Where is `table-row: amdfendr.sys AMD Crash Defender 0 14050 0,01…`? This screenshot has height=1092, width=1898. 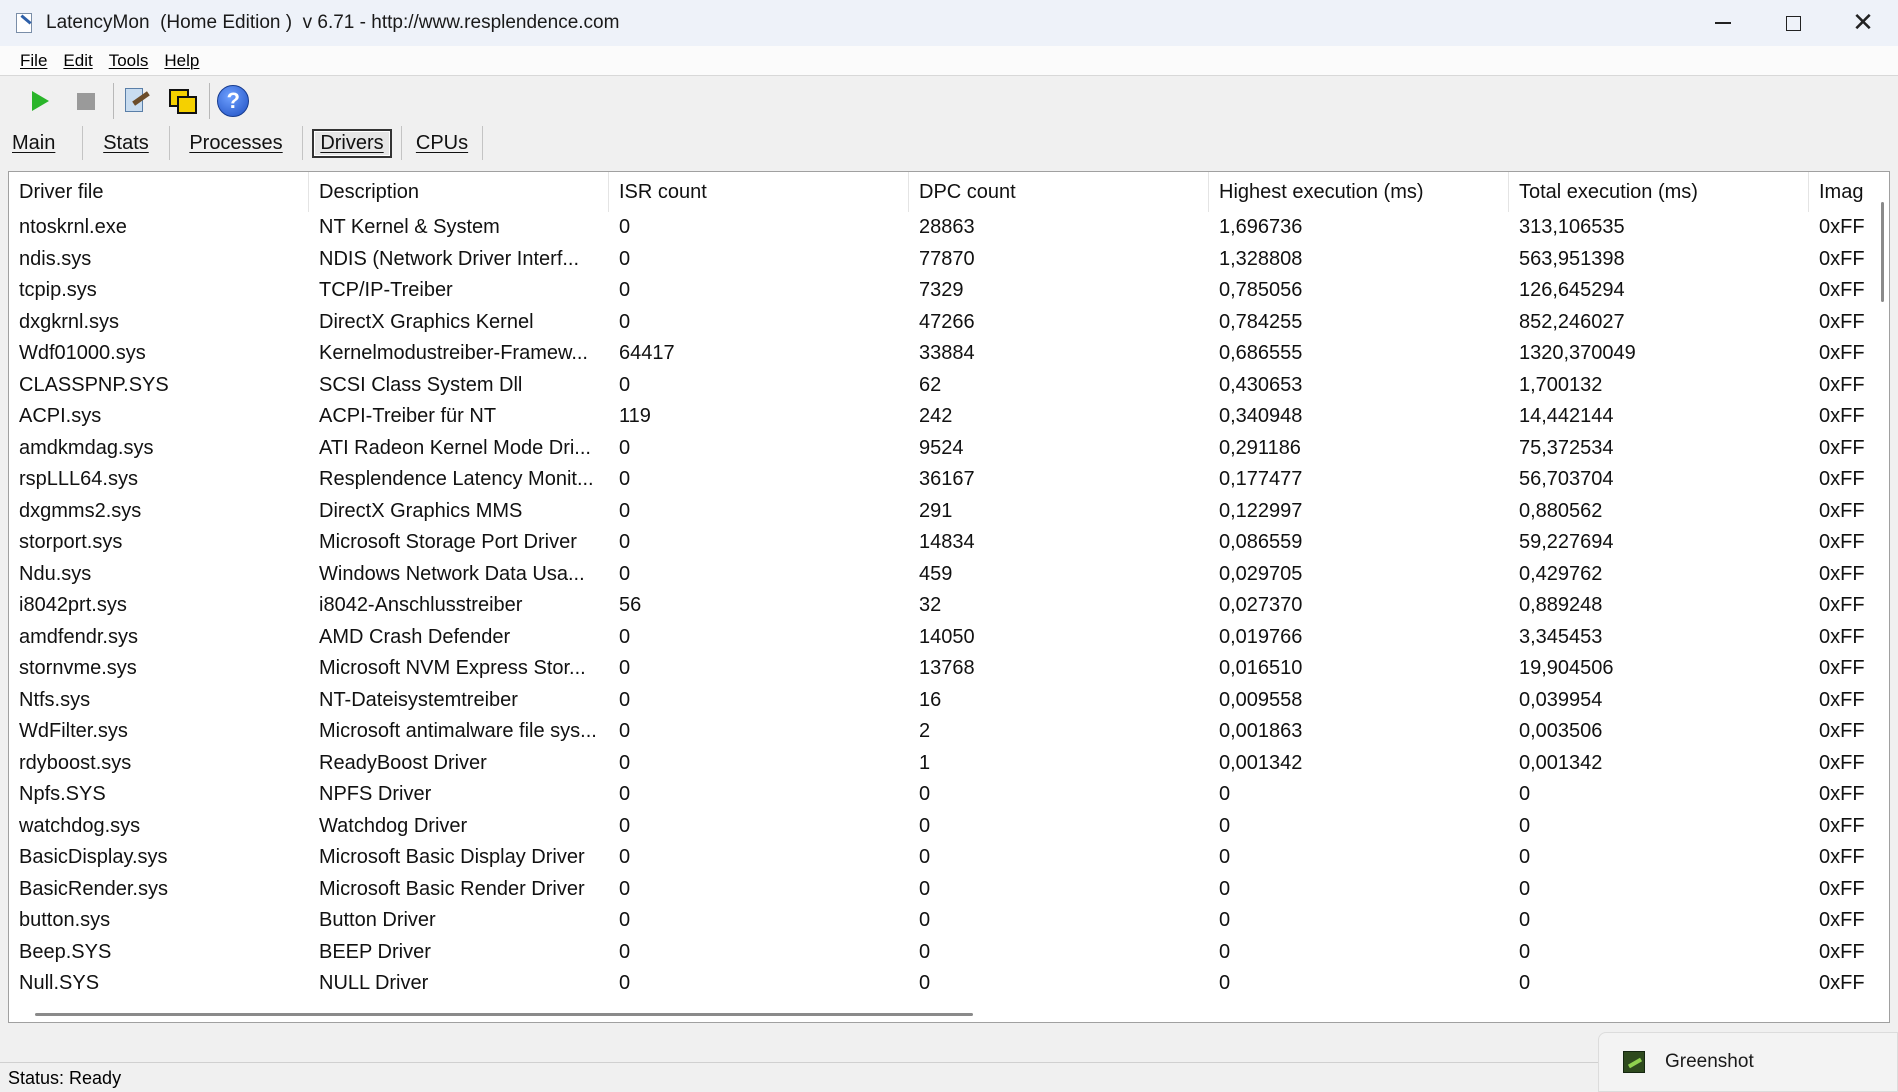
table-row: amdfendr.sys AMD Crash Defender 0 14050 0,01… is located at coordinates (942, 638).